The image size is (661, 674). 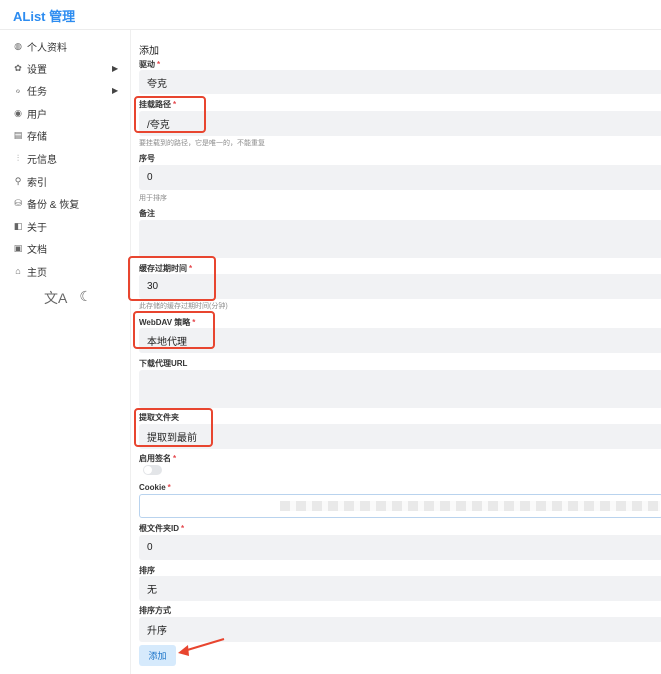 I want to click on sidebar-item-label: 主页, so click(x=37, y=273).